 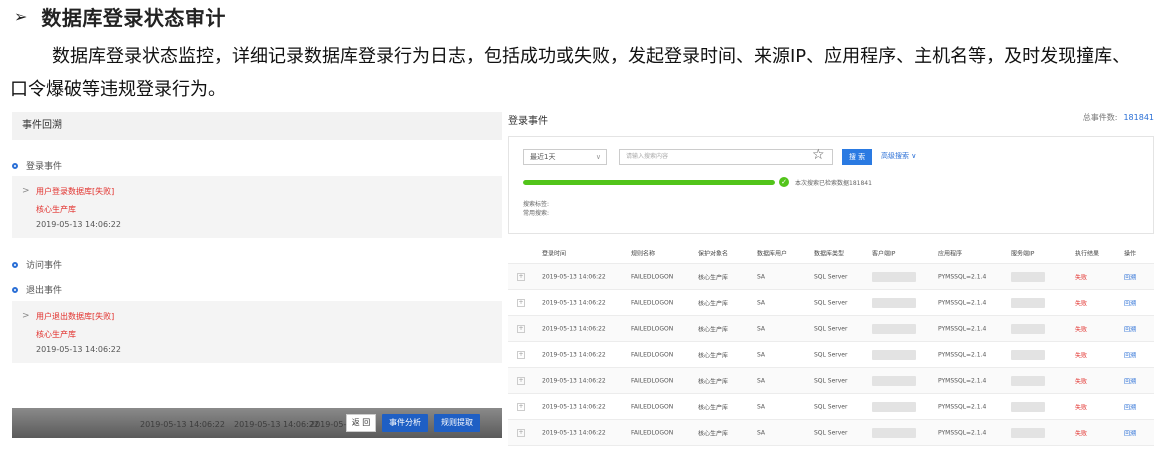 I want to click on col-header: 客户端IP, so click(x=883, y=252).